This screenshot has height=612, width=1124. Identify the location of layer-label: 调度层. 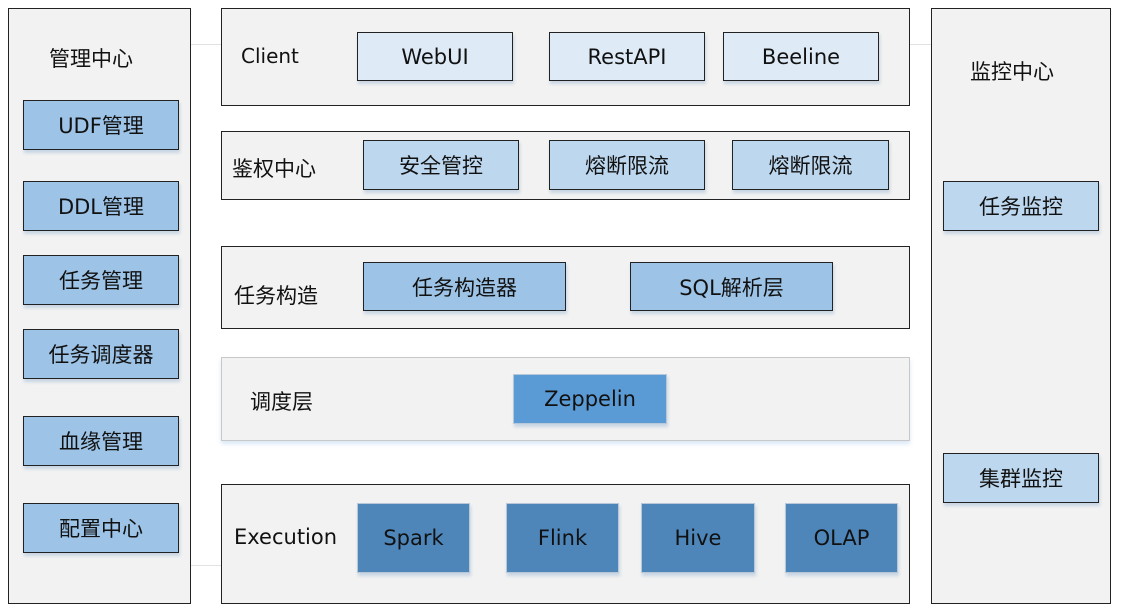
(281, 402).